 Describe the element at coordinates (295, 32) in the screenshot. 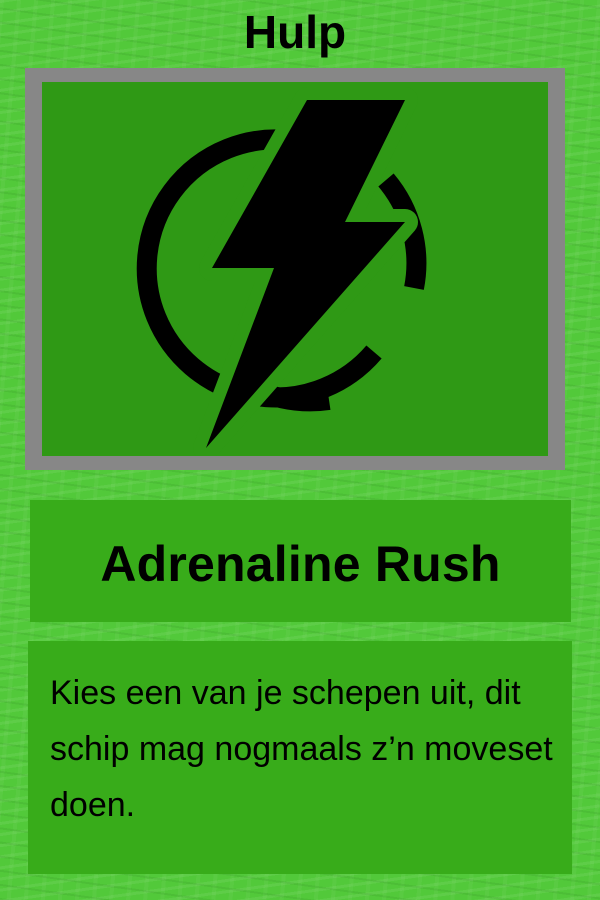

I see `card-category: Hulp` at that location.